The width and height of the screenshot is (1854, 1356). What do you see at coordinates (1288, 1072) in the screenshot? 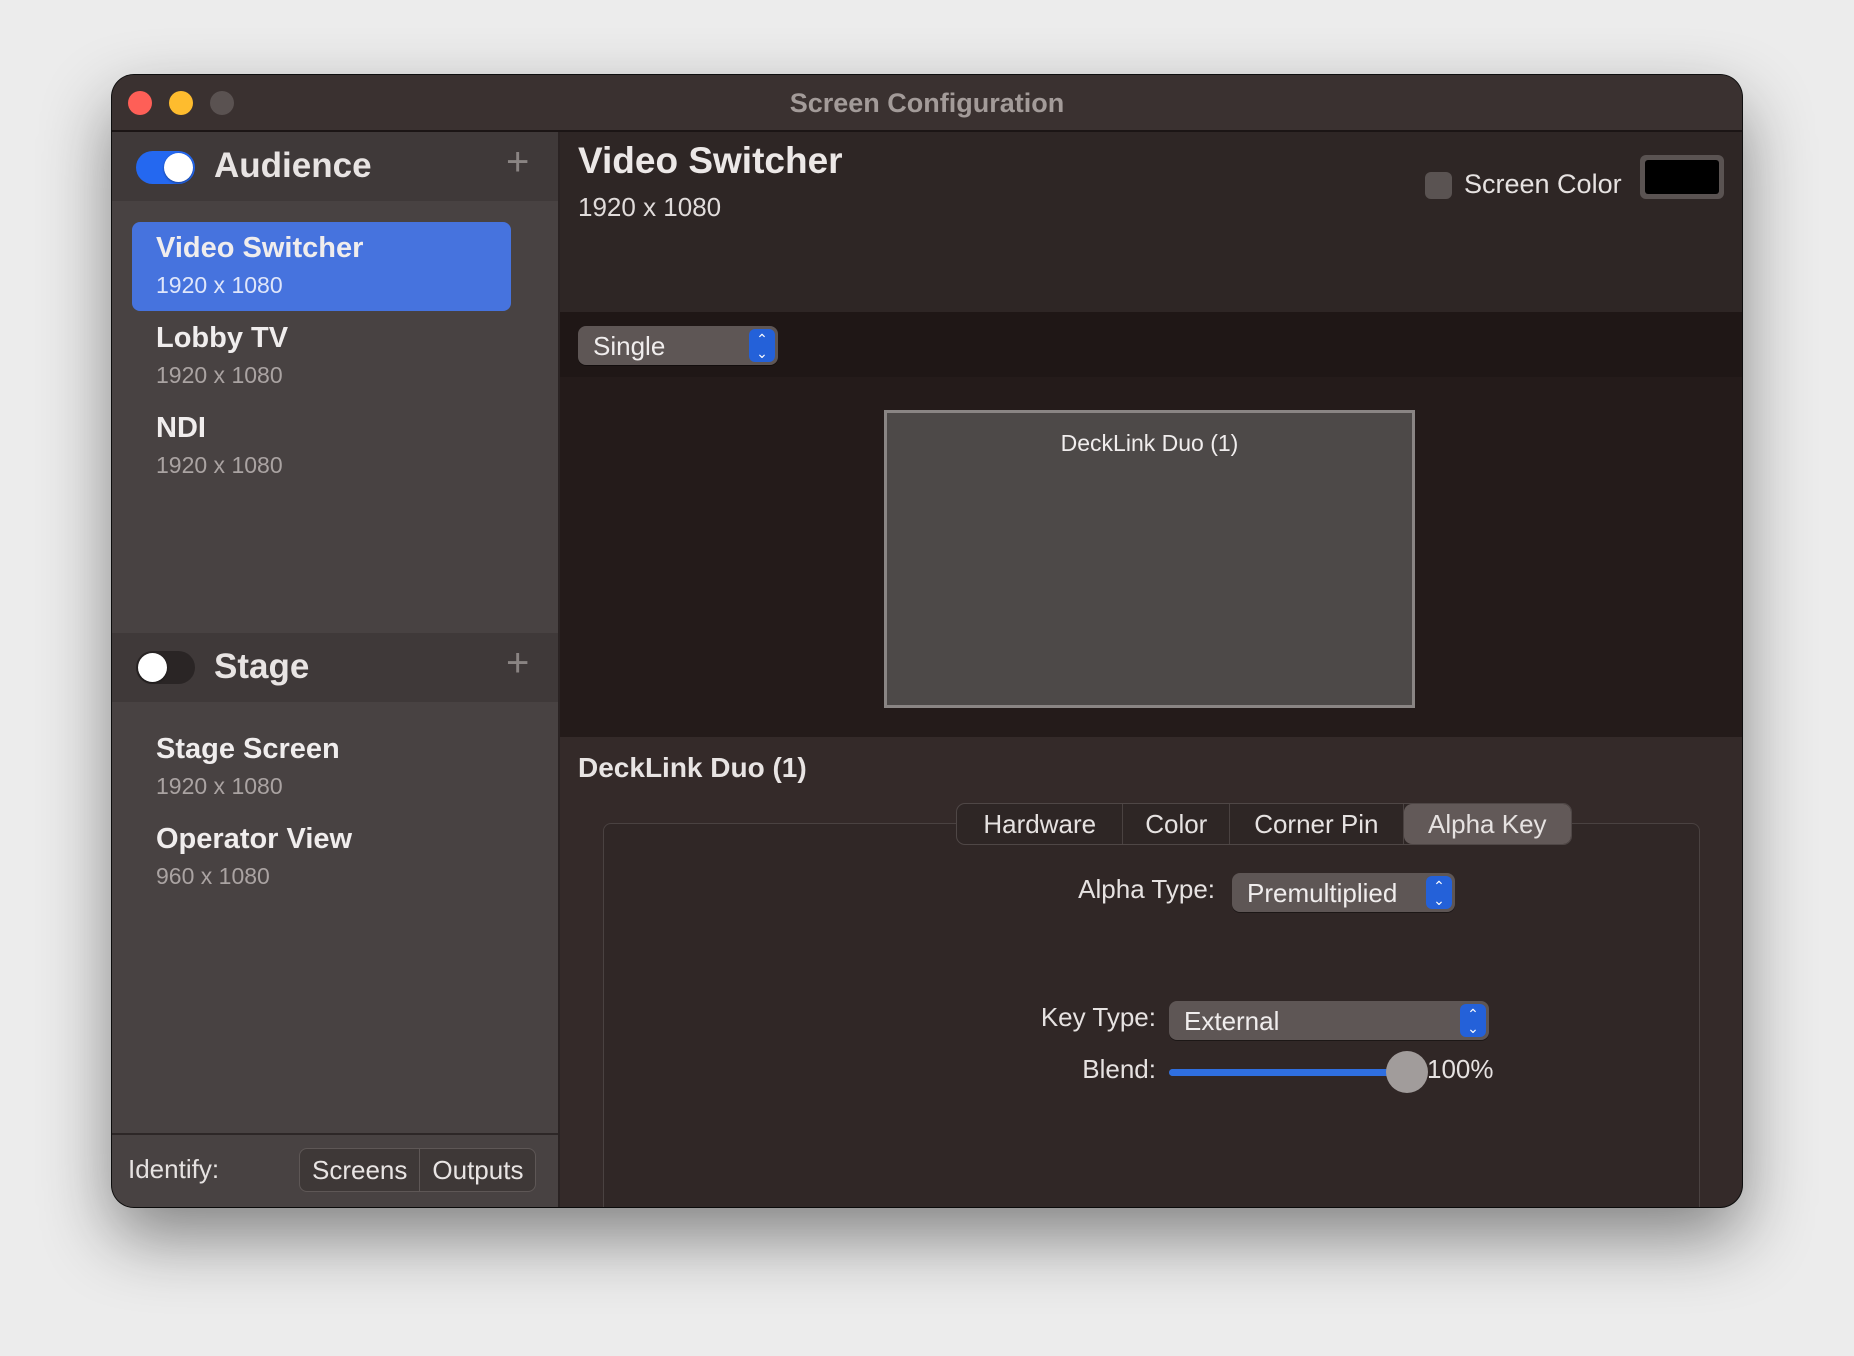
I see `blend-slider-fill` at bounding box center [1288, 1072].